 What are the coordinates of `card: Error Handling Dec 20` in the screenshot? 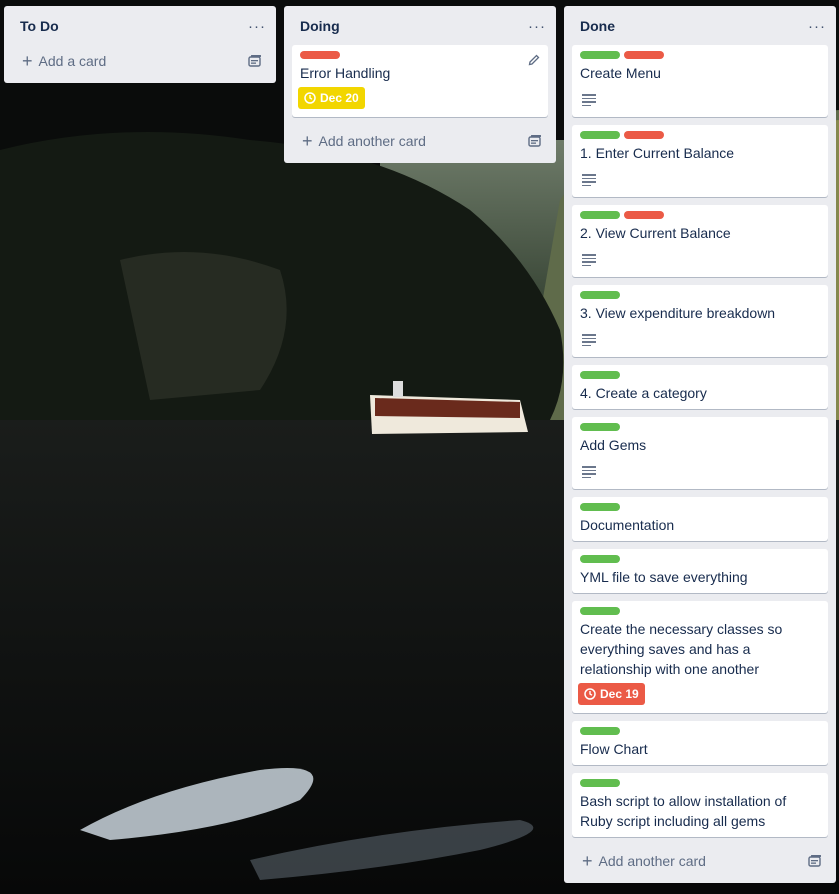 It's located at (420, 81).